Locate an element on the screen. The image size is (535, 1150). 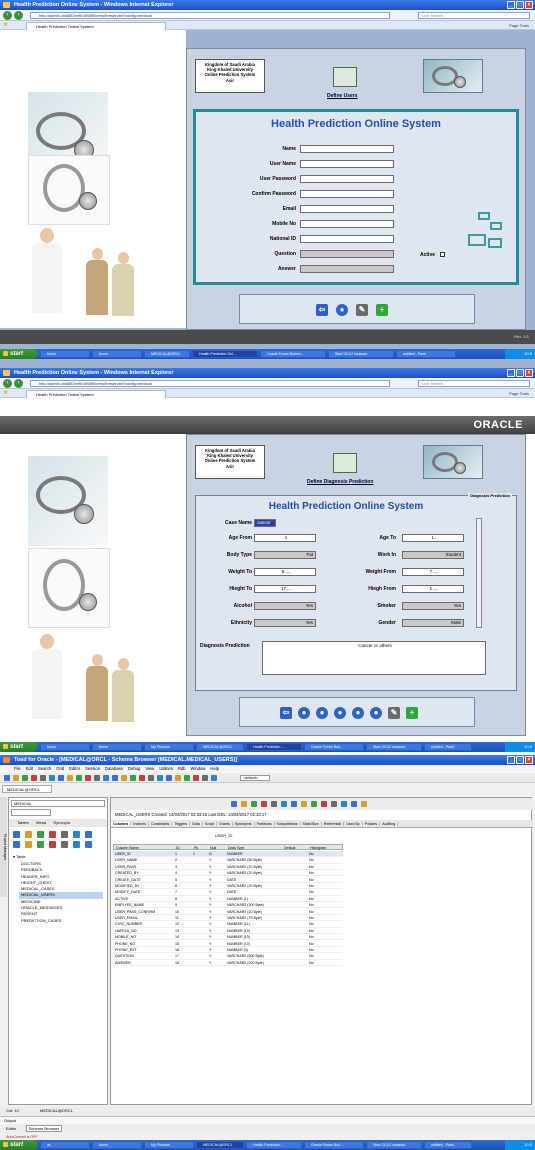
column-filter: USER_ID is located at coordinates (223, 835).